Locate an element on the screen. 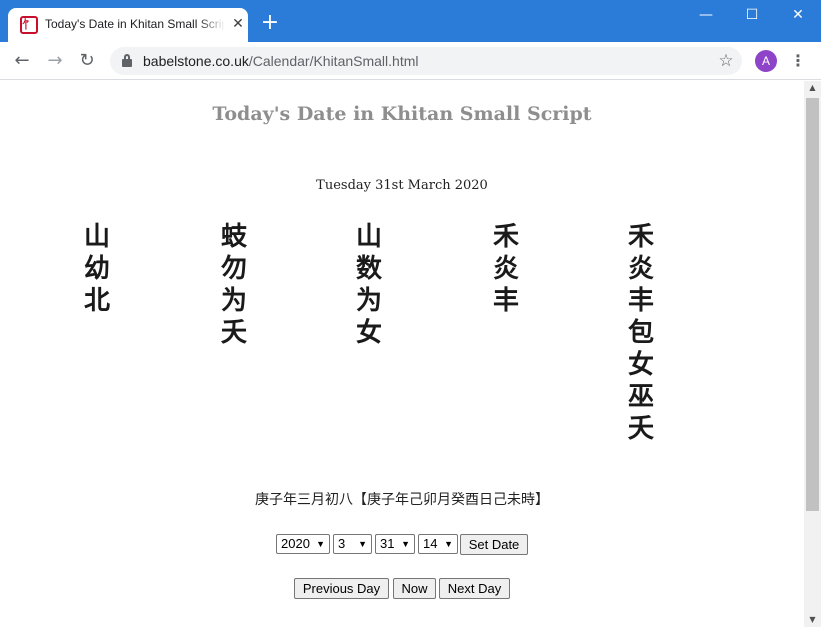 This screenshot has width=821, height=627. tab-title: Today's Date in Khitan Small Script is located at coordinates (135, 24).